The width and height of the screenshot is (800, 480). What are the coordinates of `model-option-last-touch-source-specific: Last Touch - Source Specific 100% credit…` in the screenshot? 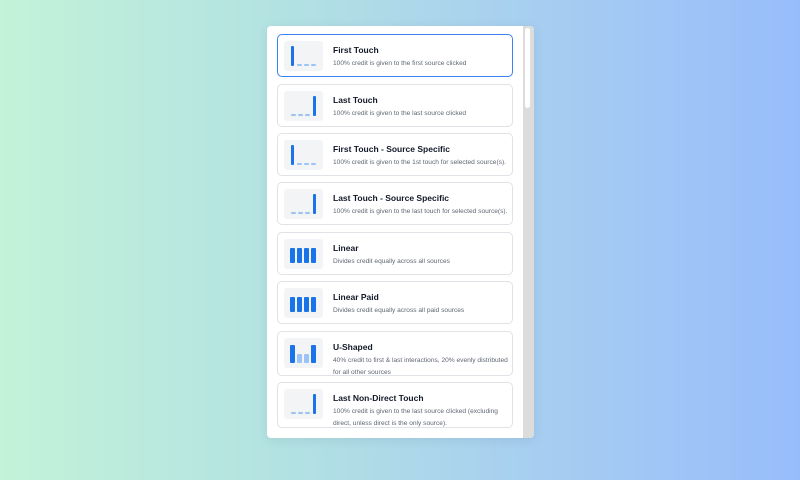 It's located at (395, 203).